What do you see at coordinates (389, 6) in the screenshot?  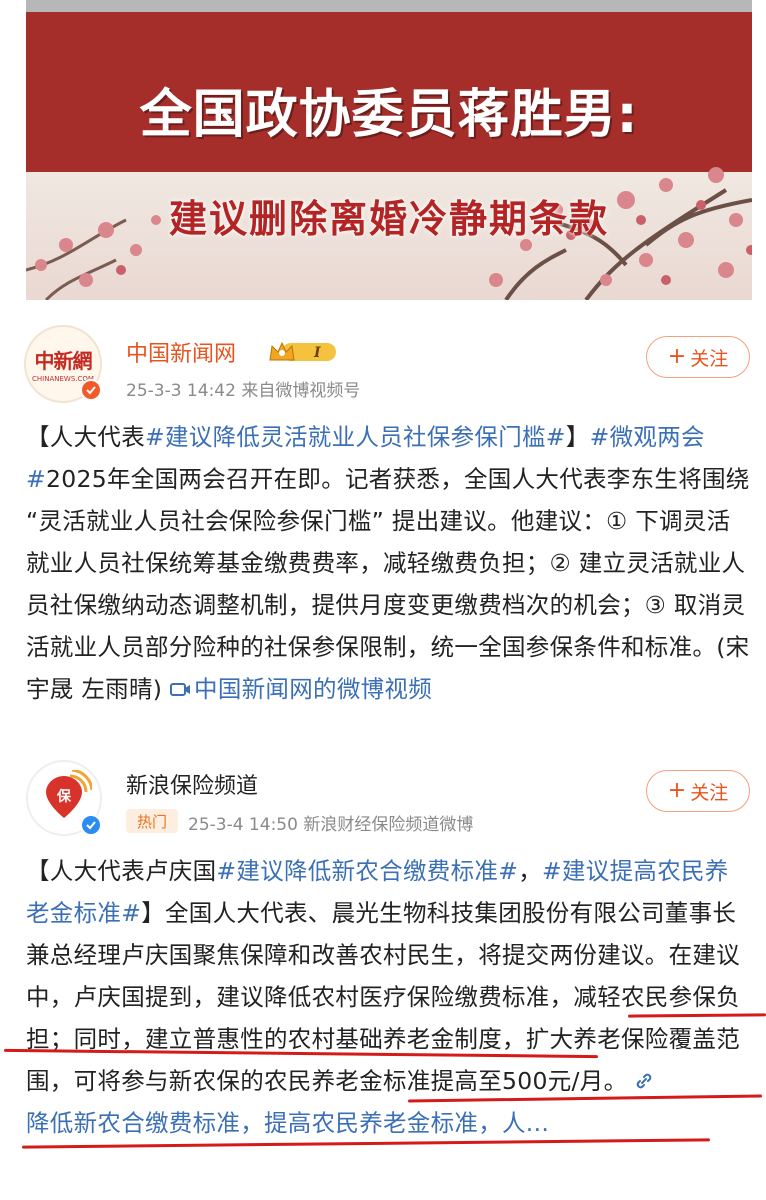 I see `banner-top-strip` at bounding box center [389, 6].